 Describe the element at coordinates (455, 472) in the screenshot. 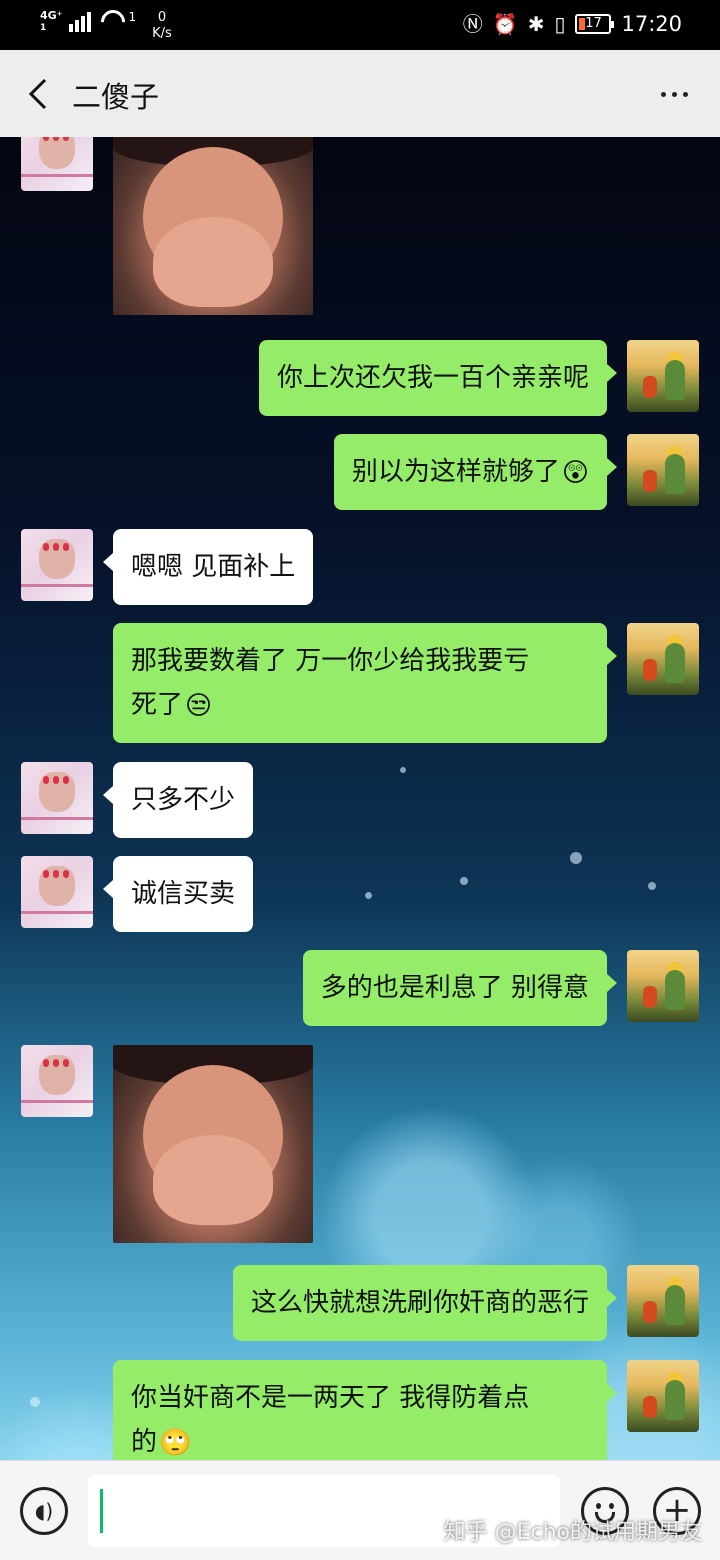

I see `message-text: 别以为这样就够了` at that location.